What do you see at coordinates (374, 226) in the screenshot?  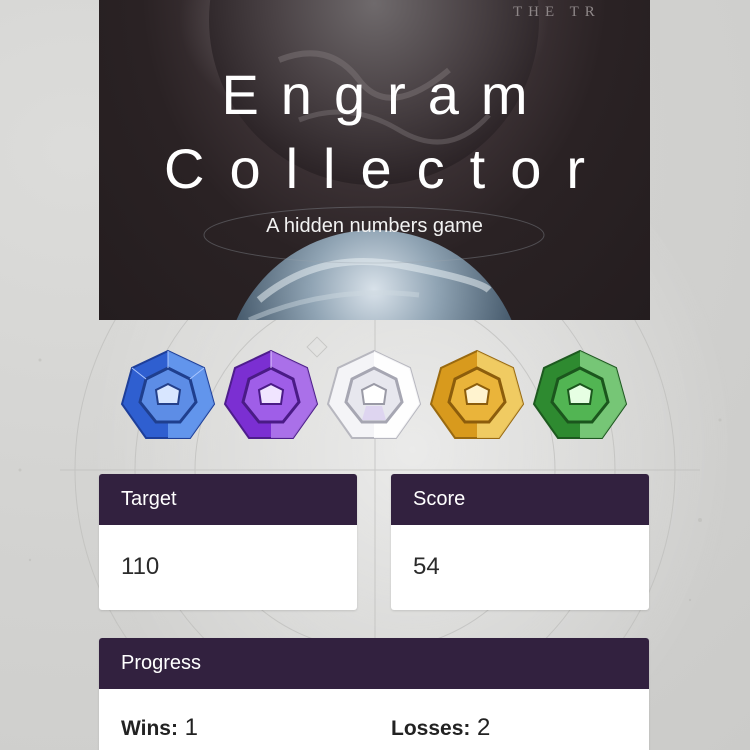 I see `hero-subtitle: A hidden numbers game` at bounding box center [374, 226].